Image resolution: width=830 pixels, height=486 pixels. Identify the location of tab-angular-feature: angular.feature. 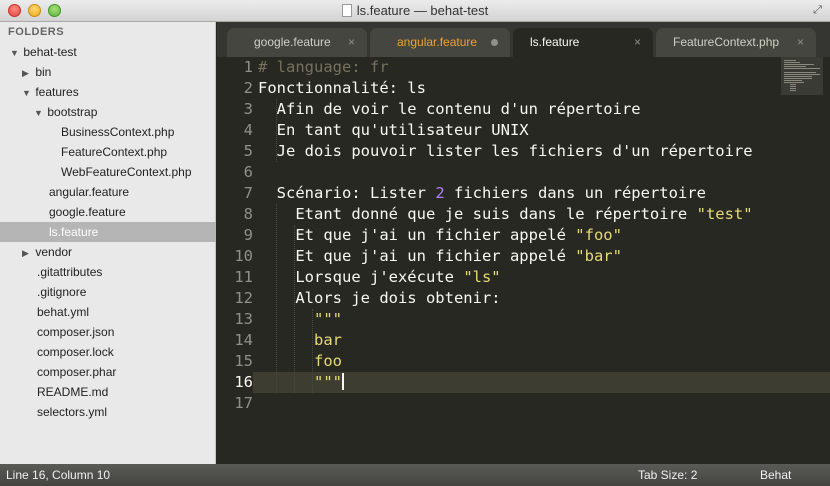
(440, 42).